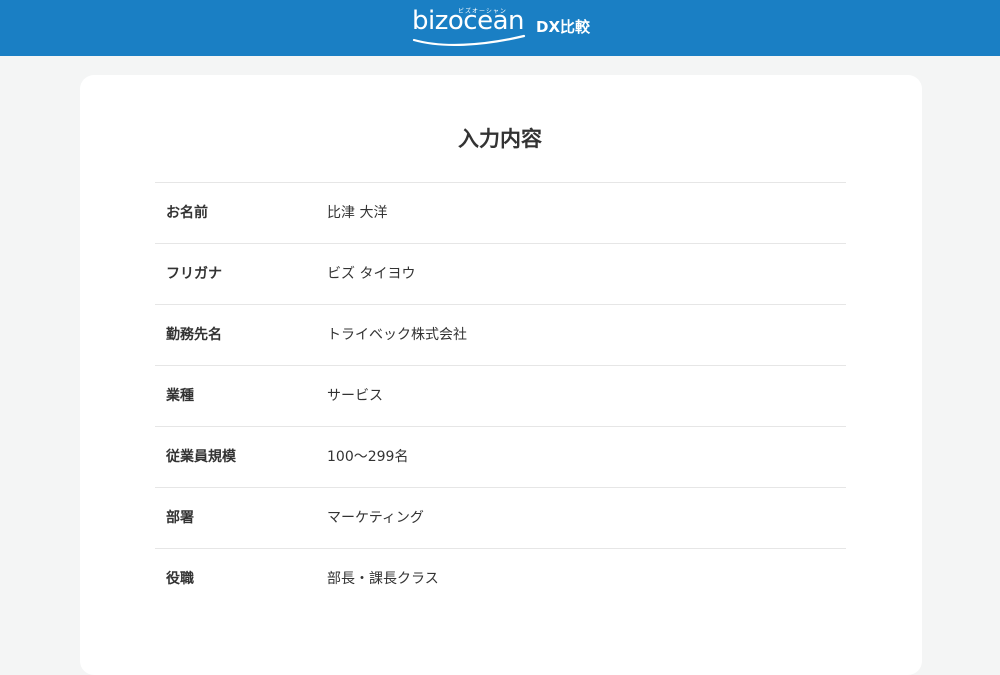  I want to click on row-label: お名前, so click(187, 213).